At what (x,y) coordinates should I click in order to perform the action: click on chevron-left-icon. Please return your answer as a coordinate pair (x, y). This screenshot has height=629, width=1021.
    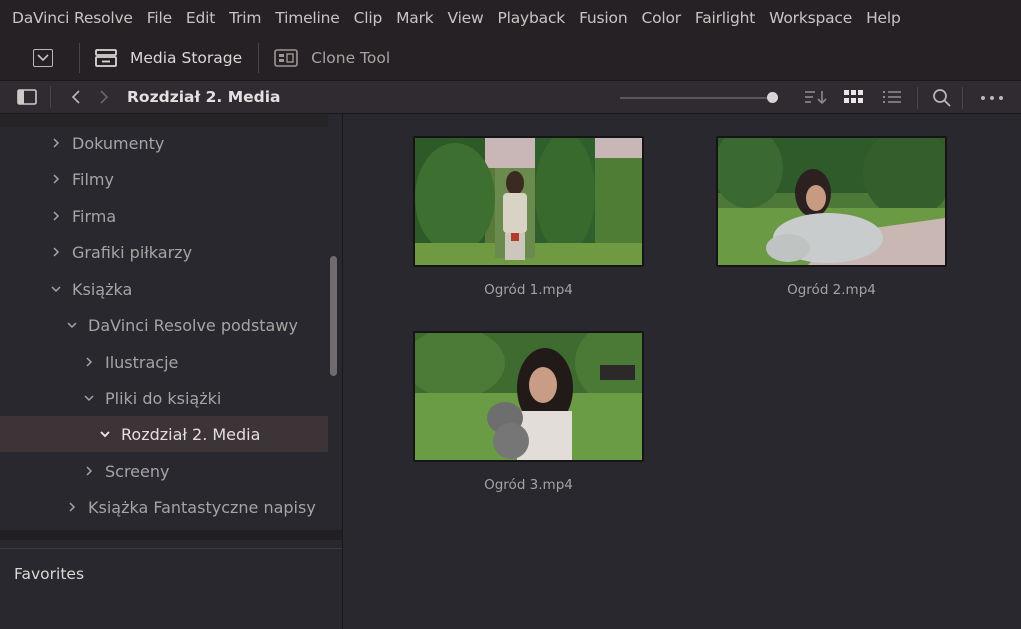
    Looking at the image, I should click on (75, 97).